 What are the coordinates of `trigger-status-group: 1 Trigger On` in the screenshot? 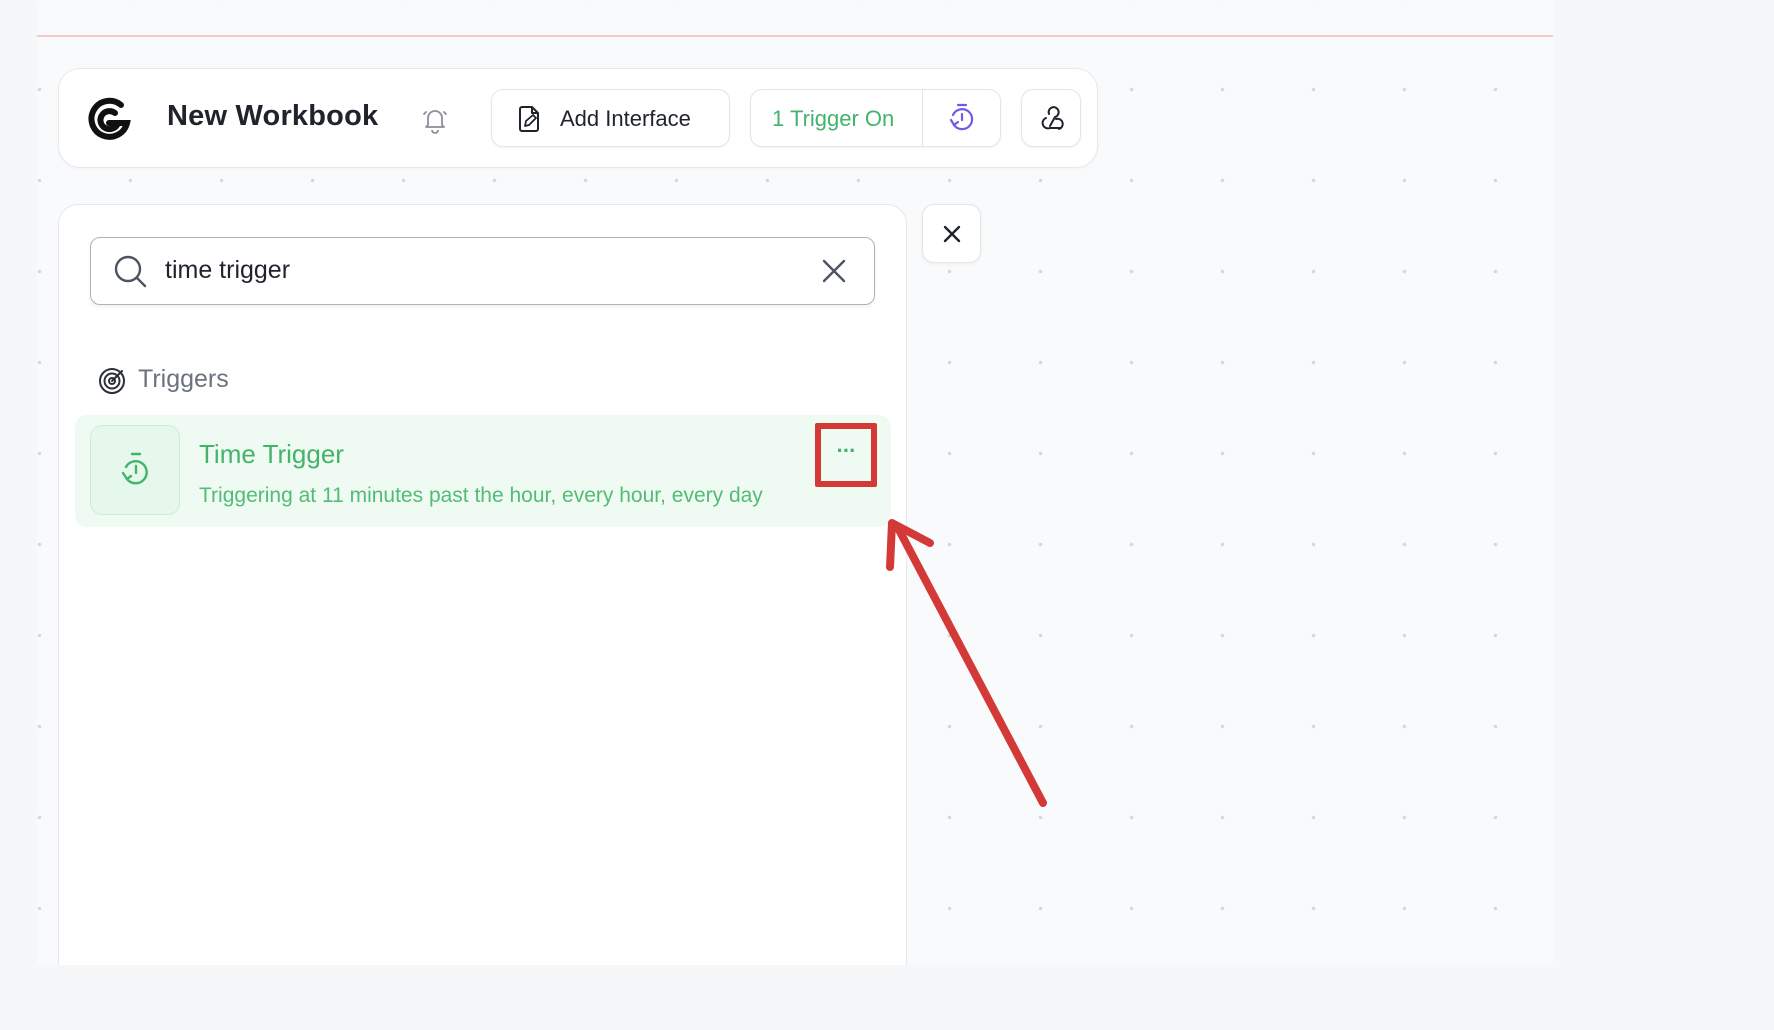 It's located at (875, 118).